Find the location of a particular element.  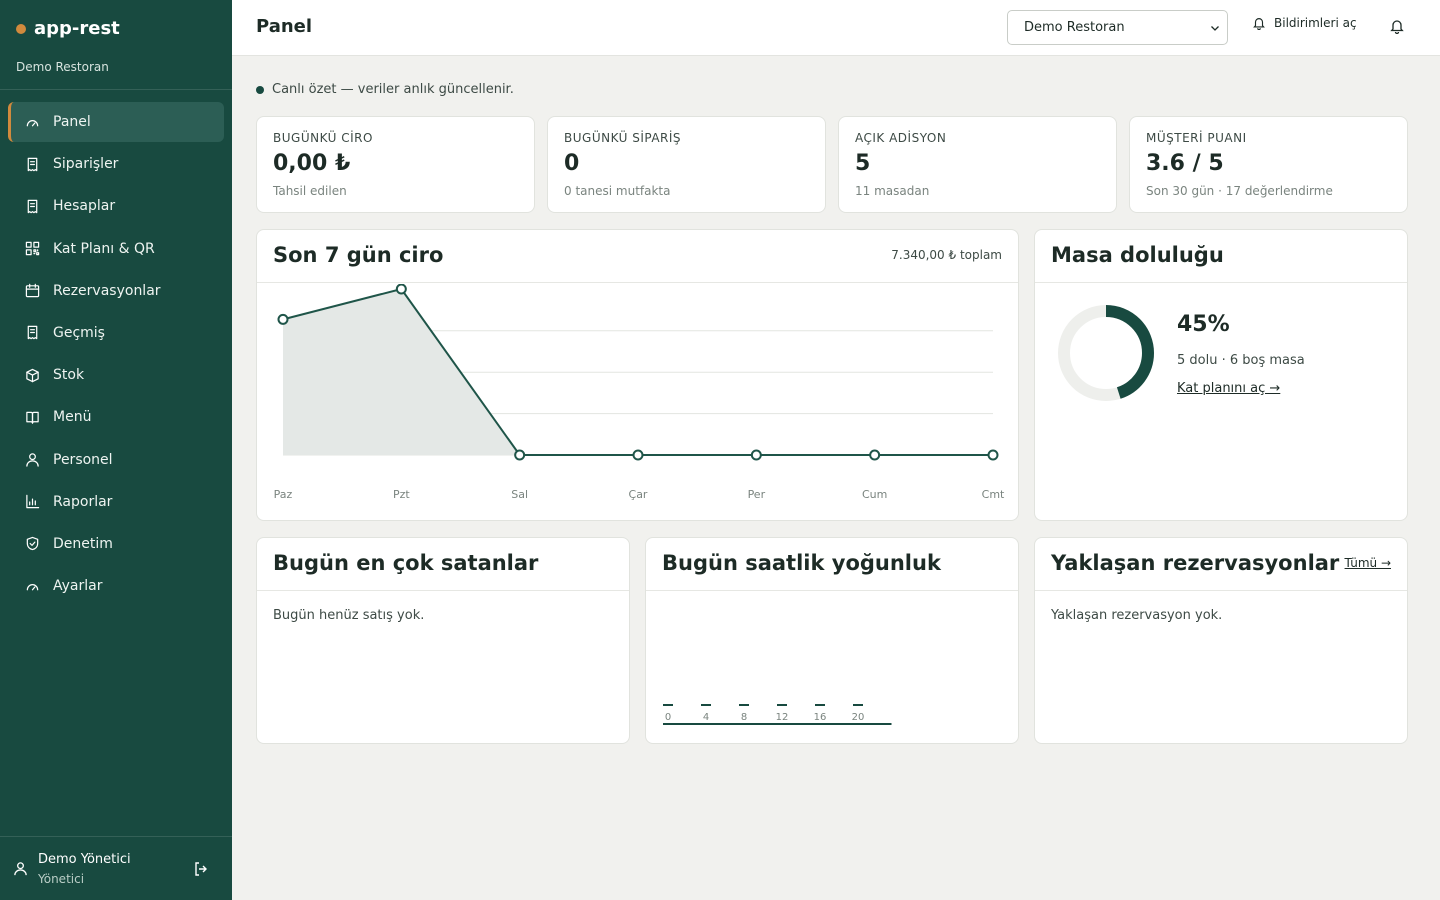

sidebar-item-menü: Menü is located at coordinates (116, 417).